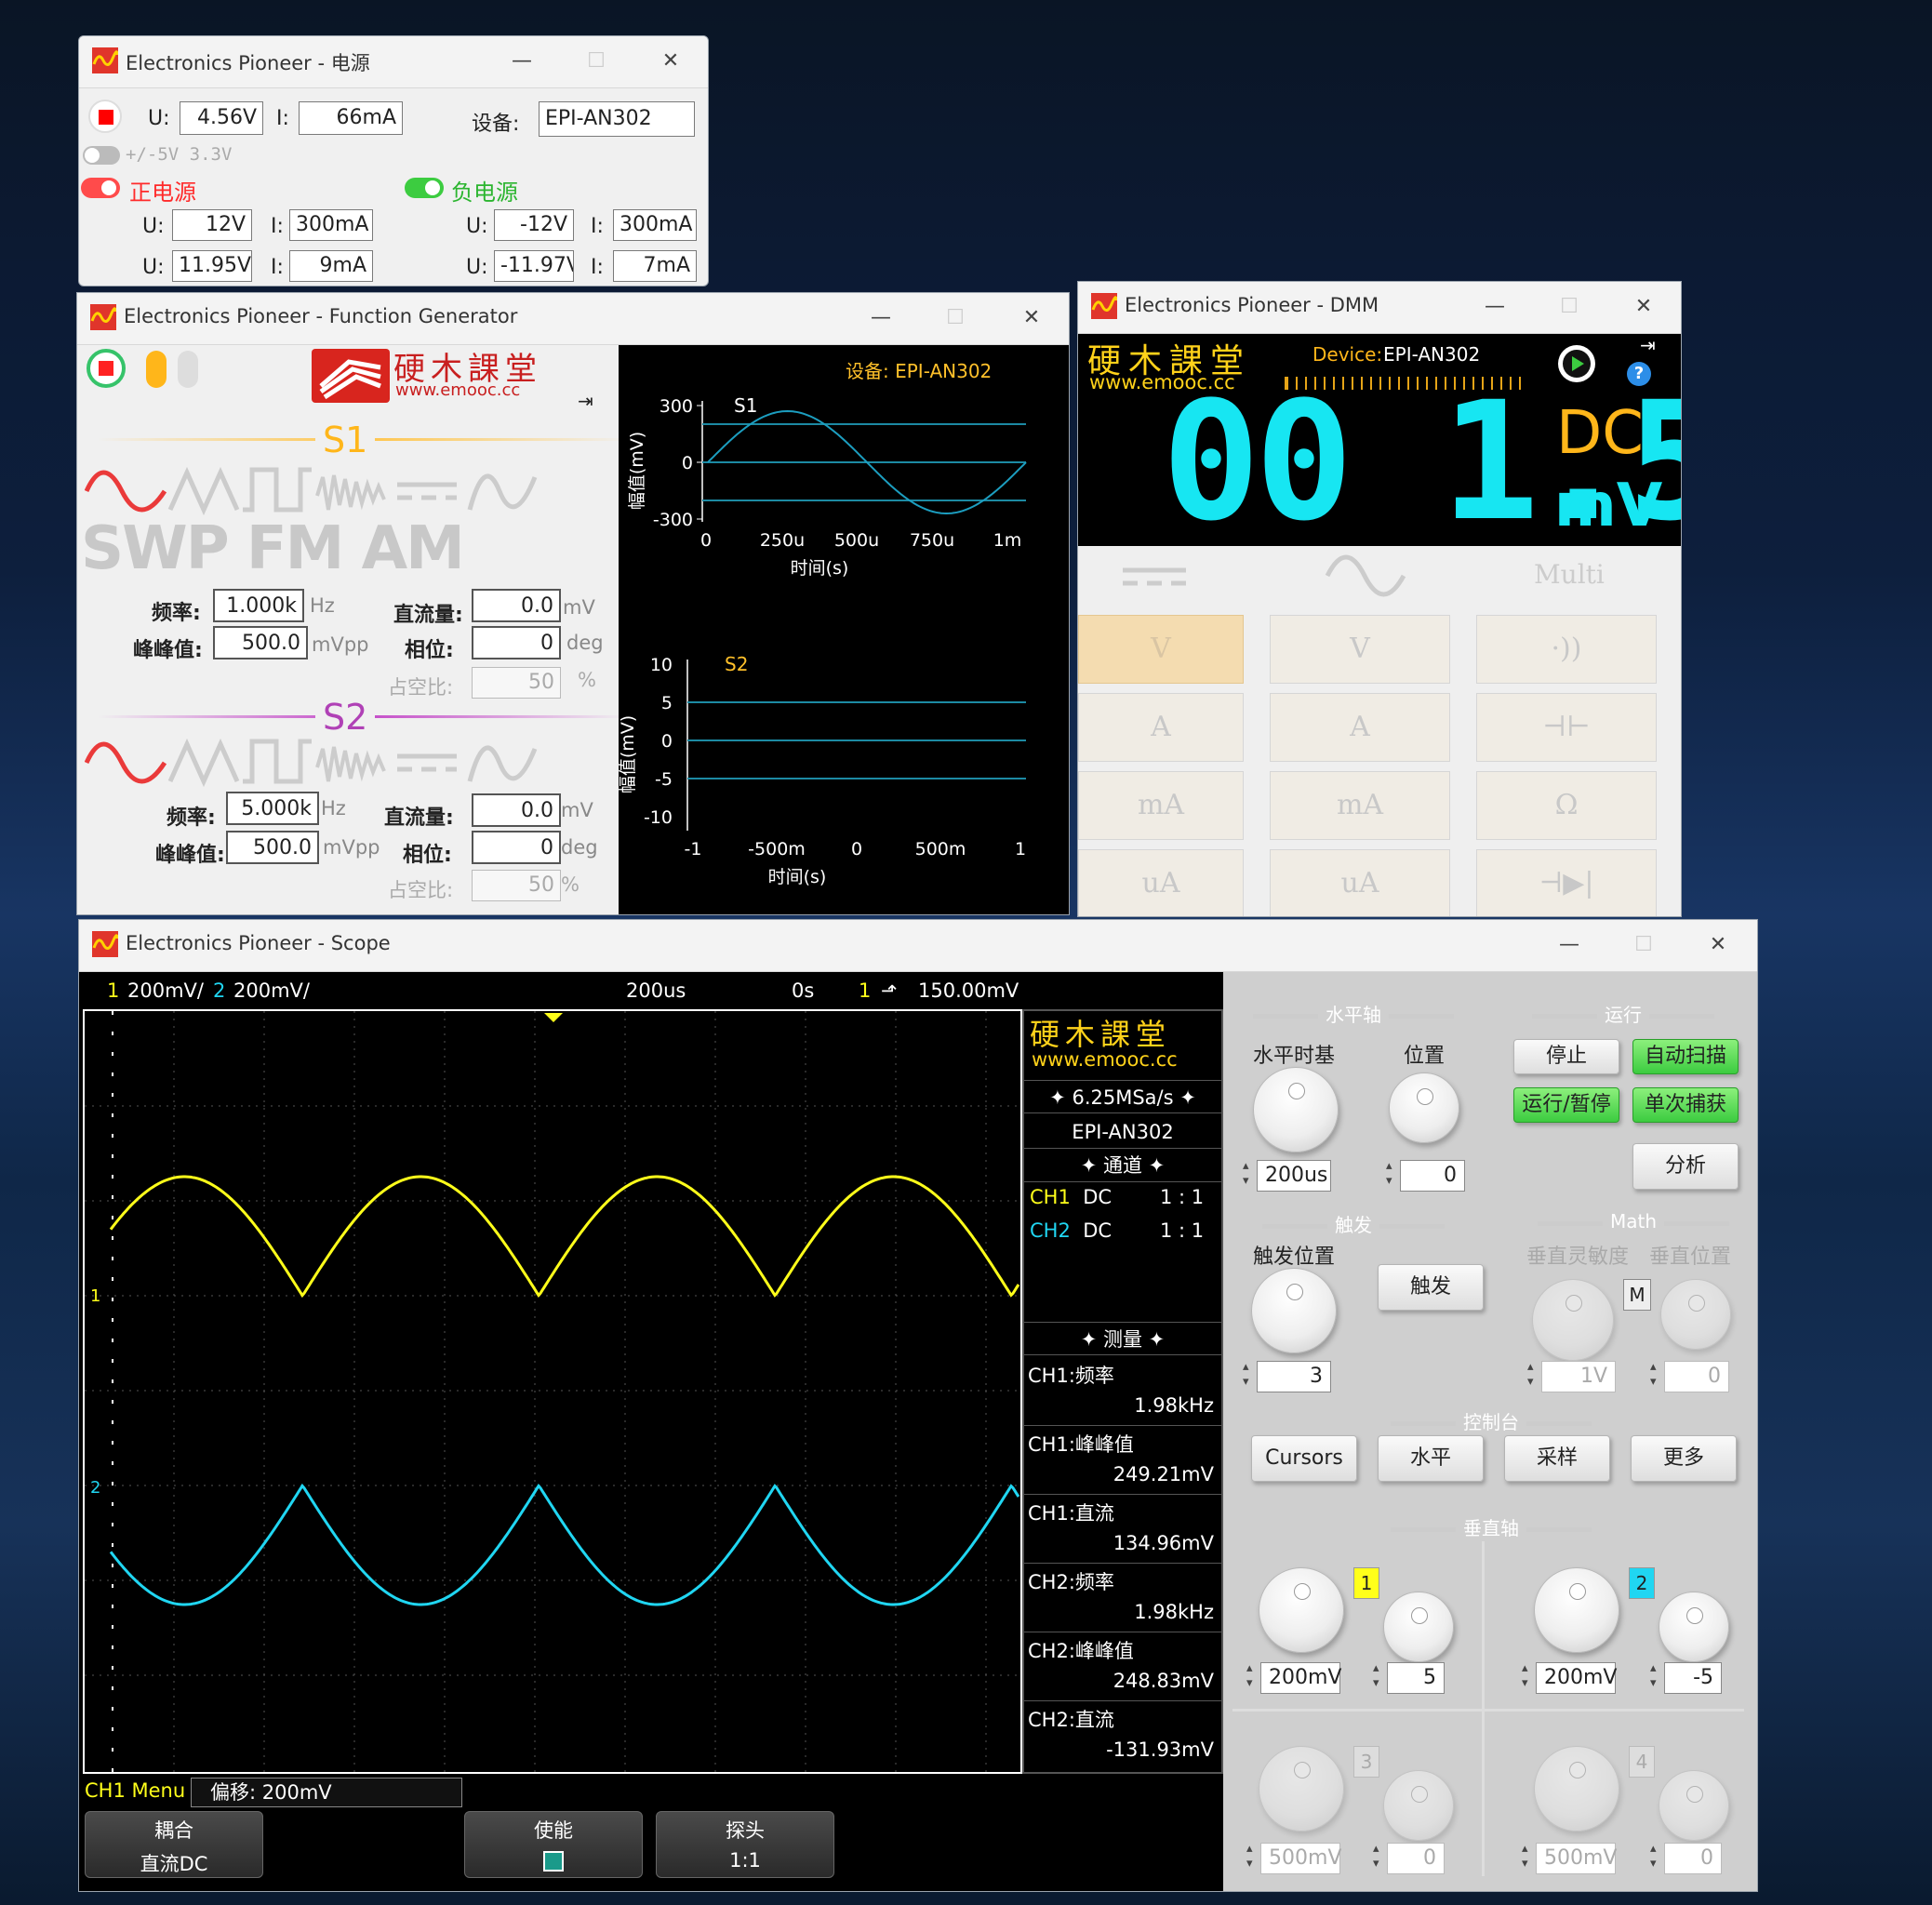 The image size is (1932, 1905). I want to click on s2-pp-input: 500.0, so click(272, 847).